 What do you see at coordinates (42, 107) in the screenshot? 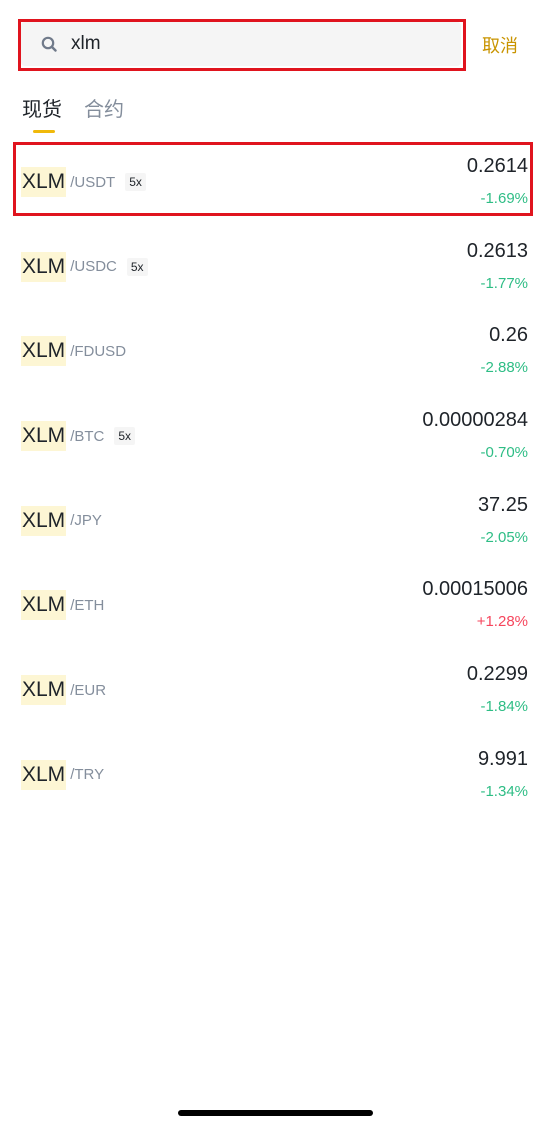
I see `tab-spot: 现货` at bounding box center [42, 107].